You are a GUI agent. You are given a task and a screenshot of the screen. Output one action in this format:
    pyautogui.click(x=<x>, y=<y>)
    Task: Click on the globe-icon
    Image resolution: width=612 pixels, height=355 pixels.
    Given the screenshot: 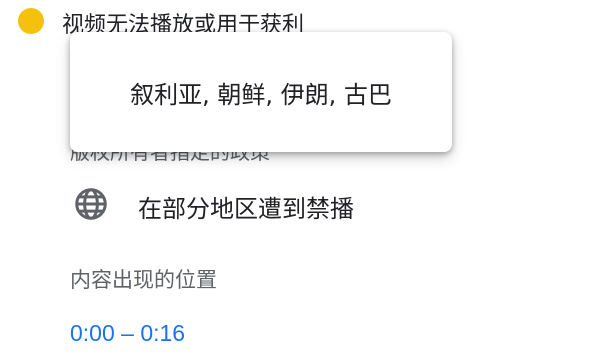 What is the action you would take?
    pyautogui.click(x=91, y=206)
    